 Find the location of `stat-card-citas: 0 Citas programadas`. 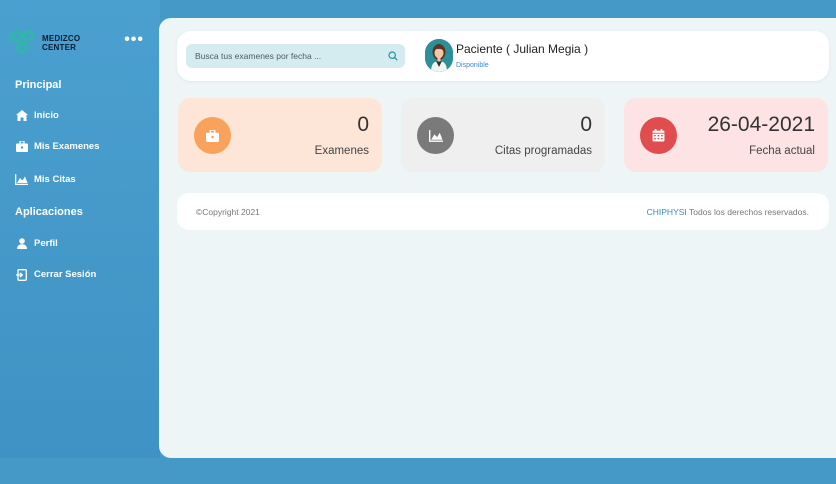

stat-card-citas: 0 Citas programadas is located at coordinates (503, 135).